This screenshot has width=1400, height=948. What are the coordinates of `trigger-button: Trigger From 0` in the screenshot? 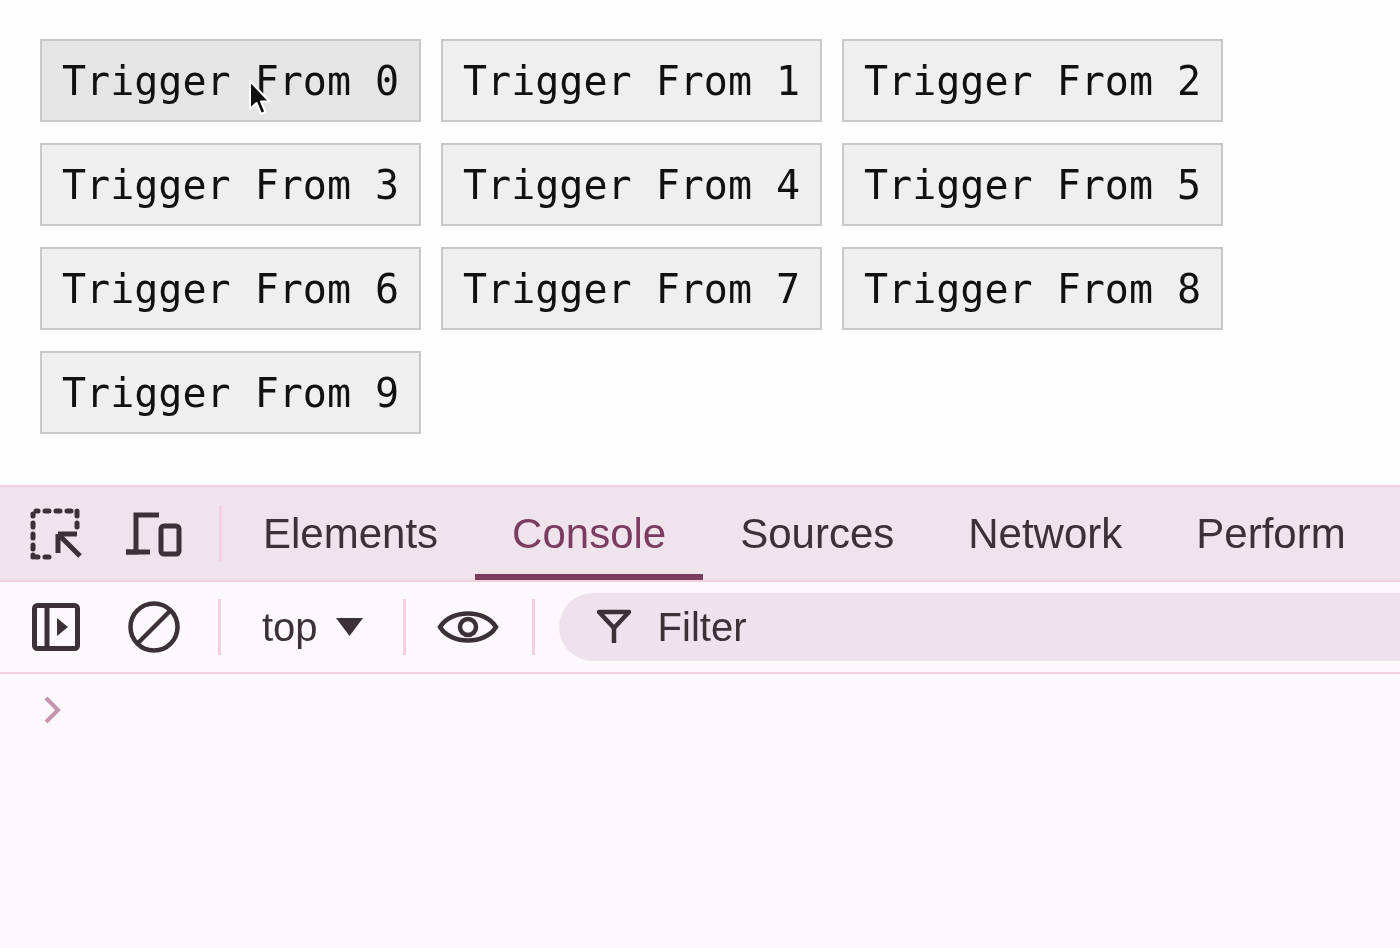 It's located at (230, 80).